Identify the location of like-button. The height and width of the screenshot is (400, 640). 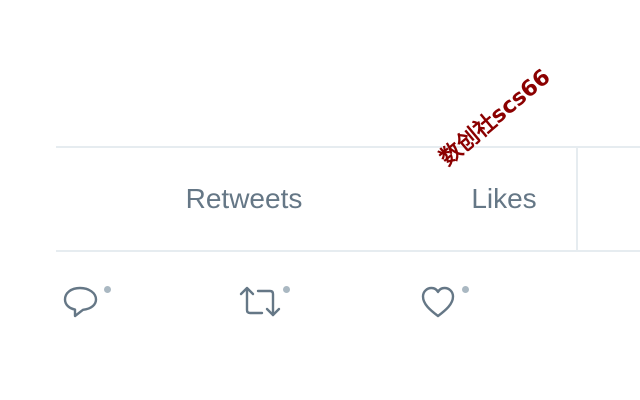
(444, 302).